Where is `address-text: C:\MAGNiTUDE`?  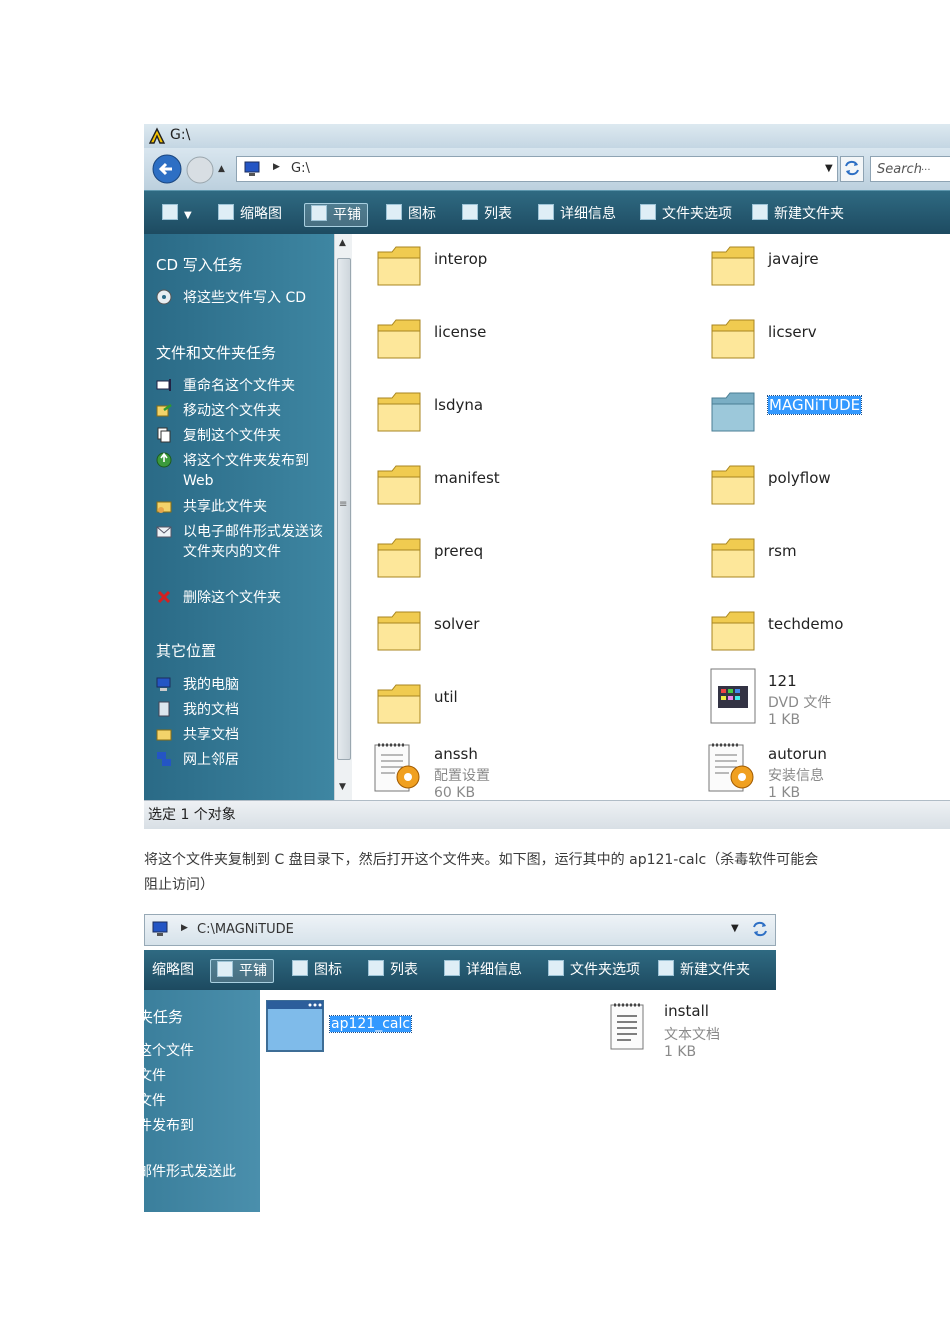 address-text: C:\MAGNiTUDE is located at coordinates (245, 929).